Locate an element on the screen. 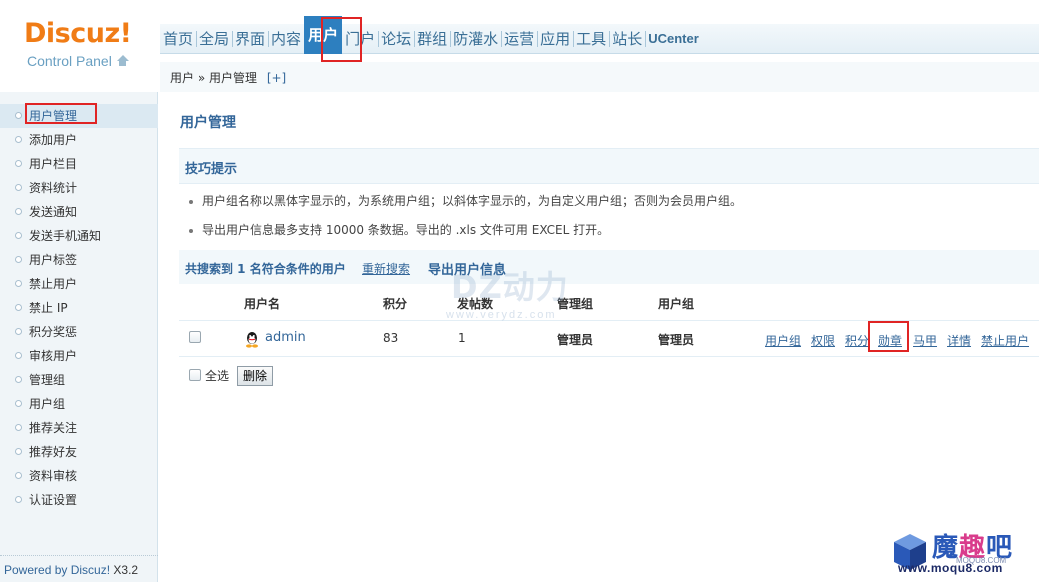  sidebar-item-label: 推荐关注 is located at coordinates (53, 428).